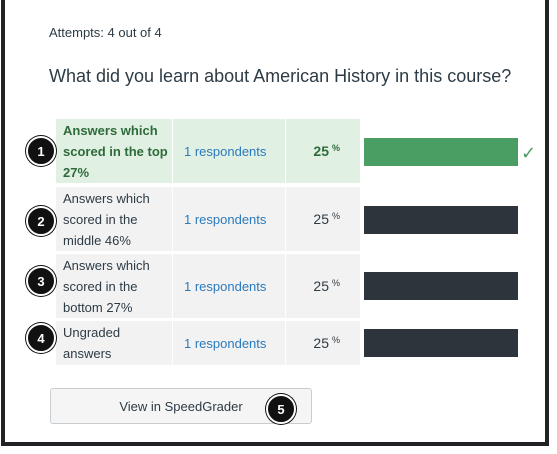 The image size is (557, 454). Describe the element at coordinates (114, 343) in the screenshot. I see `answer-label: Ungraded answers` at that location.